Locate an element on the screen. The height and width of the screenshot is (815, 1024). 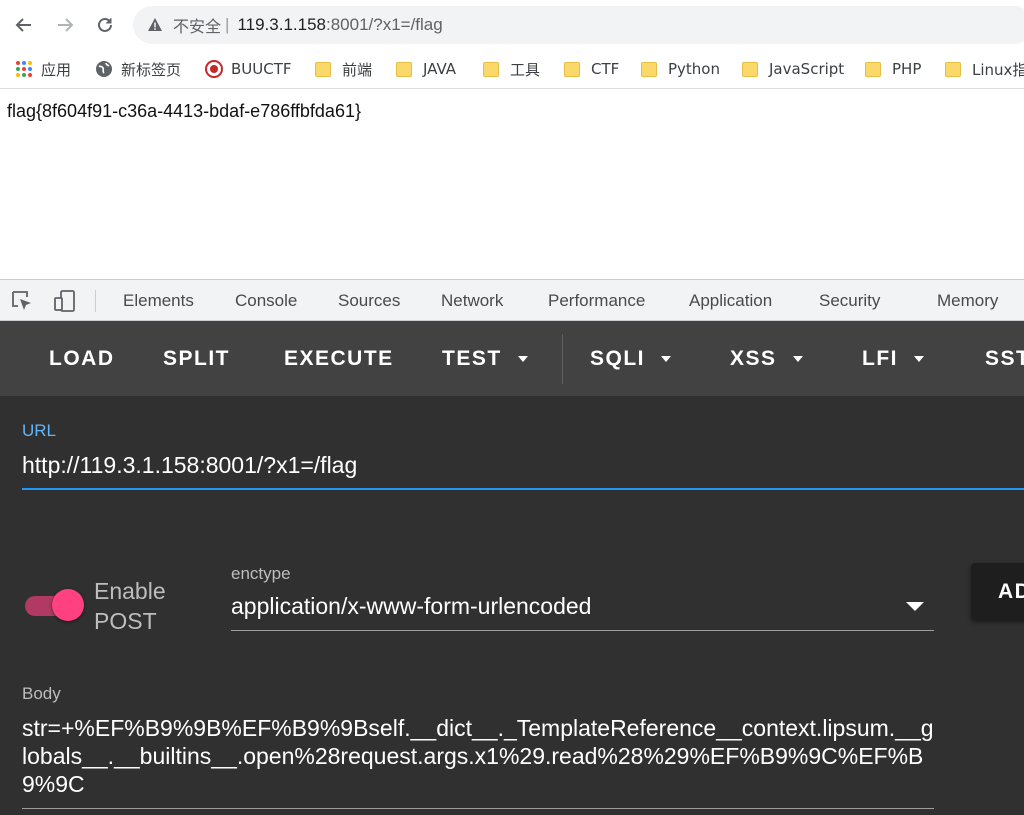
body-input-underline is located at coordinates (478, 808).